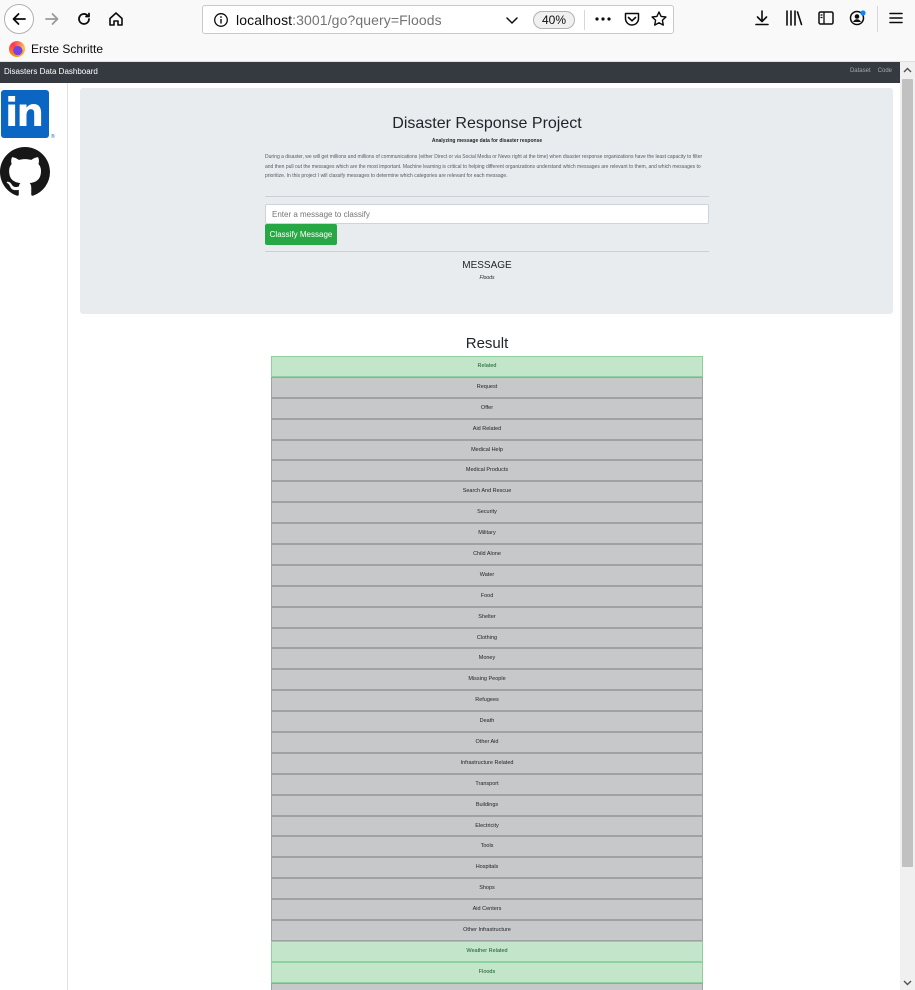 The height and width of the screenshot is (990, 915). I want to click on result-item: Child Alone, so click(487, 554).